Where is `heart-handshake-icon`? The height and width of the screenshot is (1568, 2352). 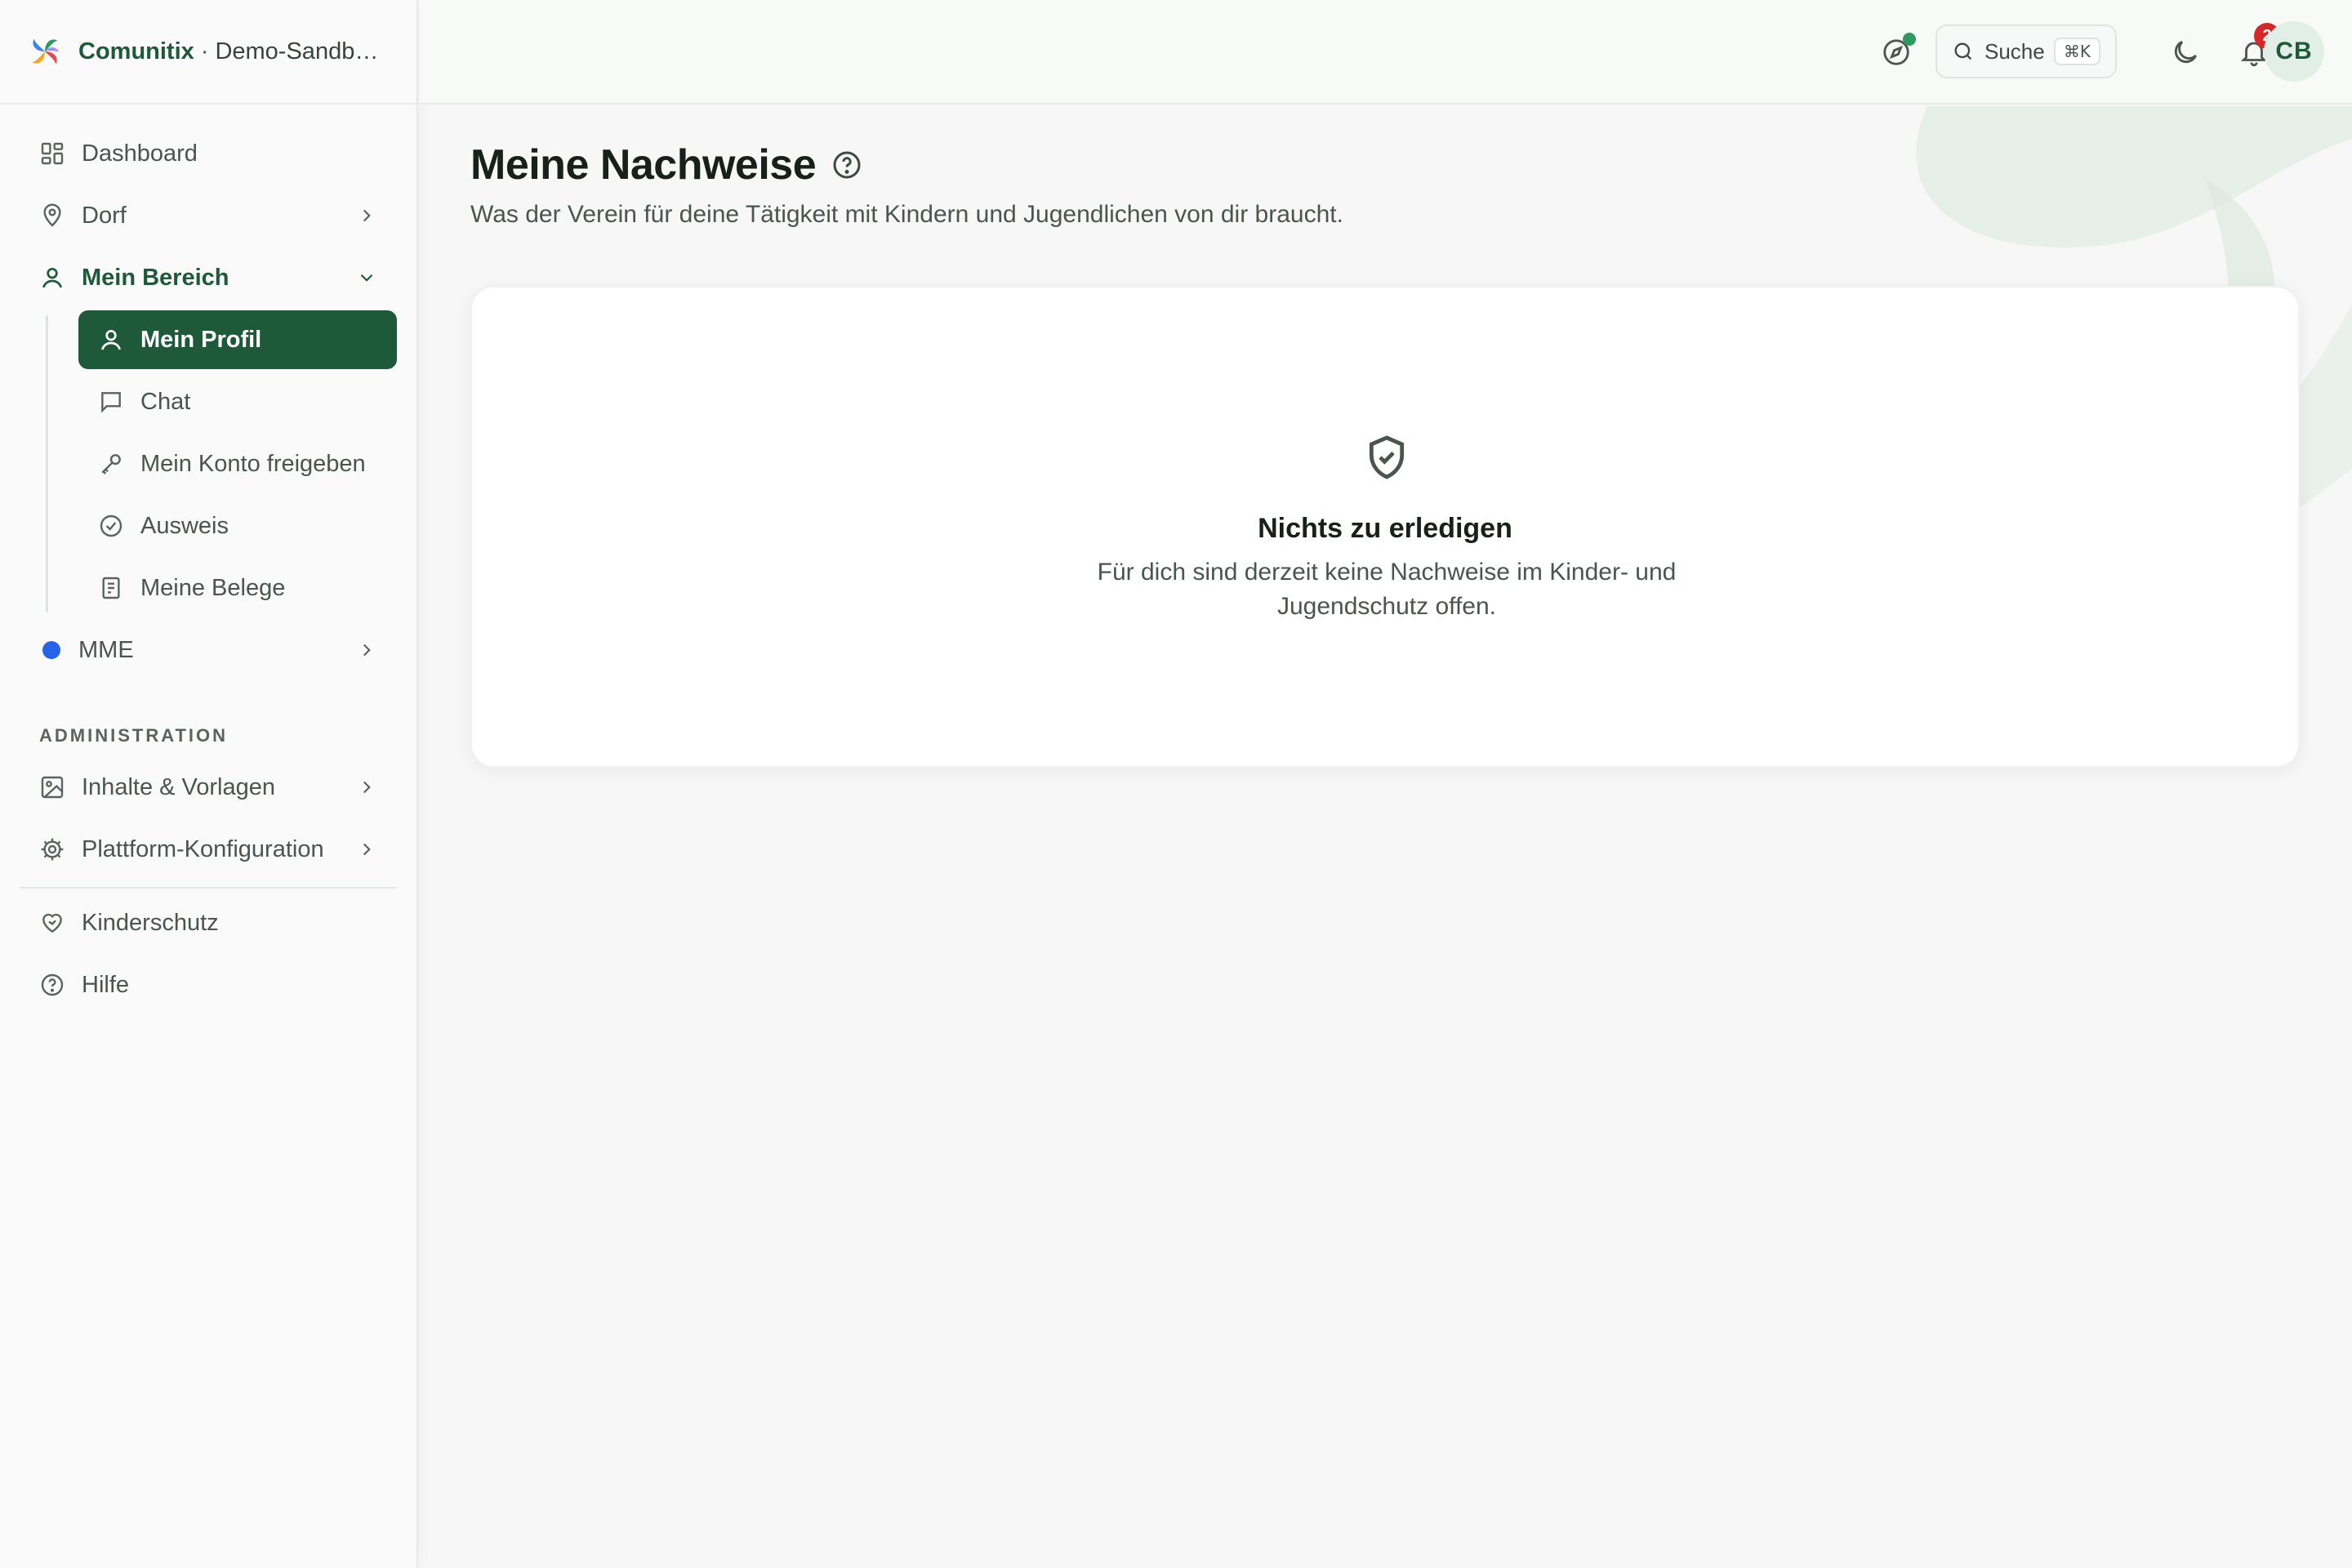
heart-handshake-icon is located at coordinates (52, 923).